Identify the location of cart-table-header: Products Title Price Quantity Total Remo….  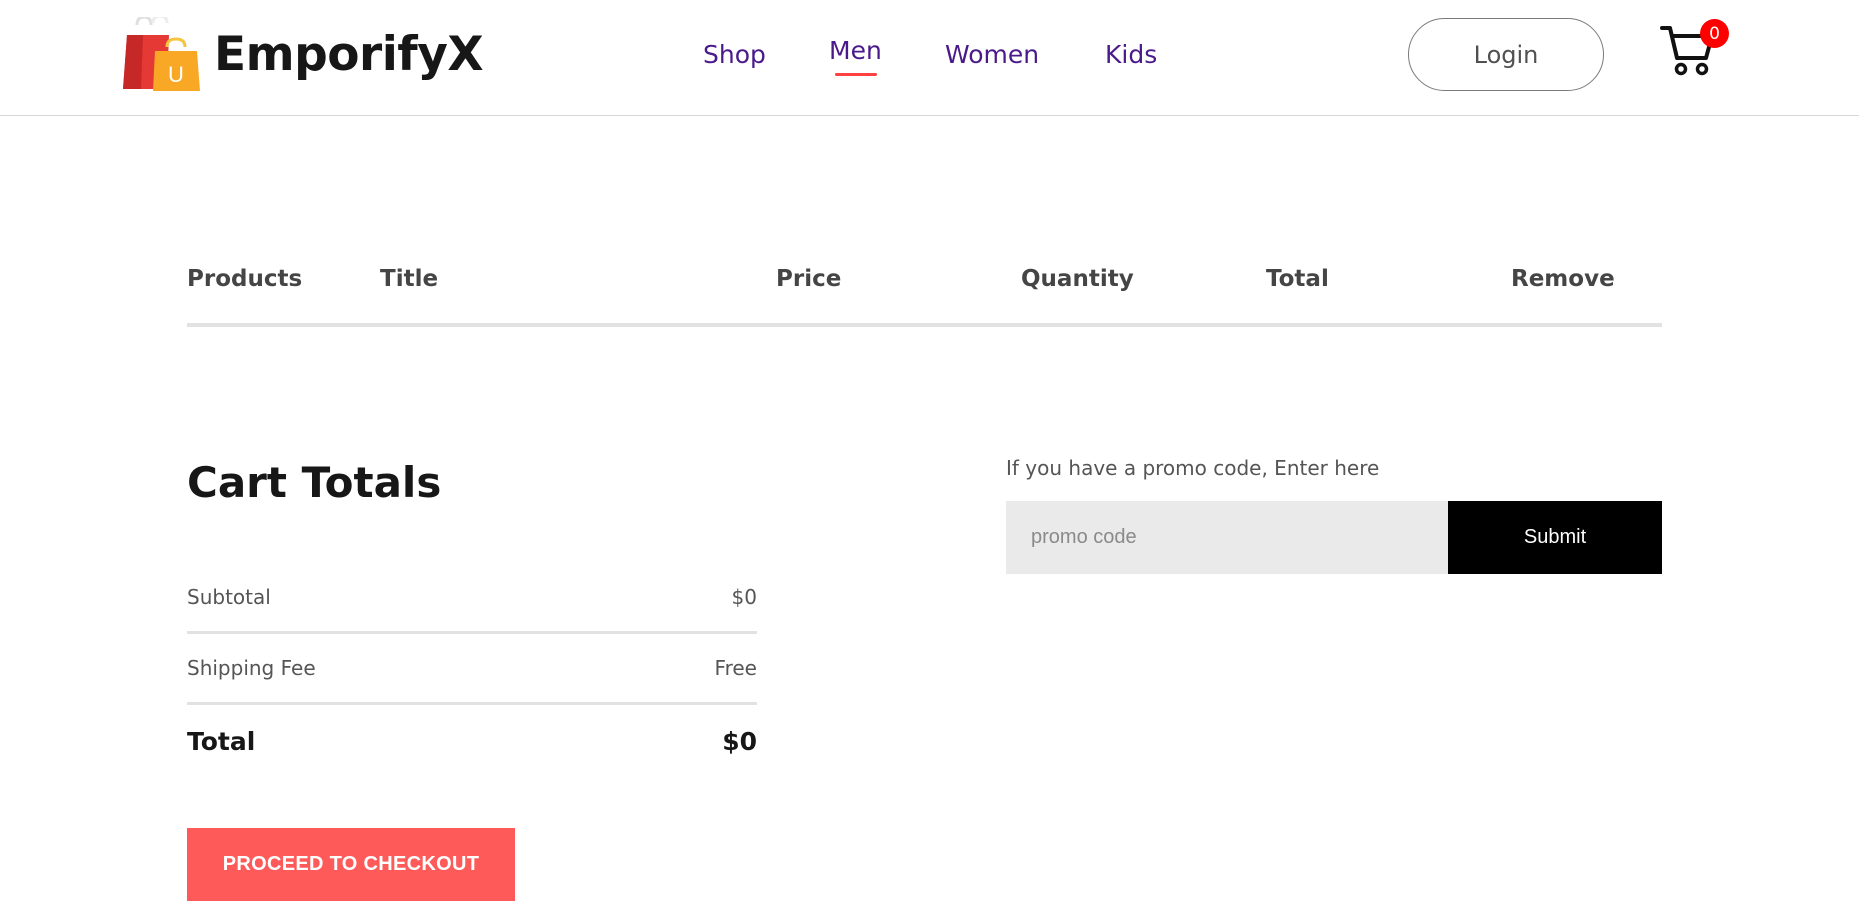
(924, 284).